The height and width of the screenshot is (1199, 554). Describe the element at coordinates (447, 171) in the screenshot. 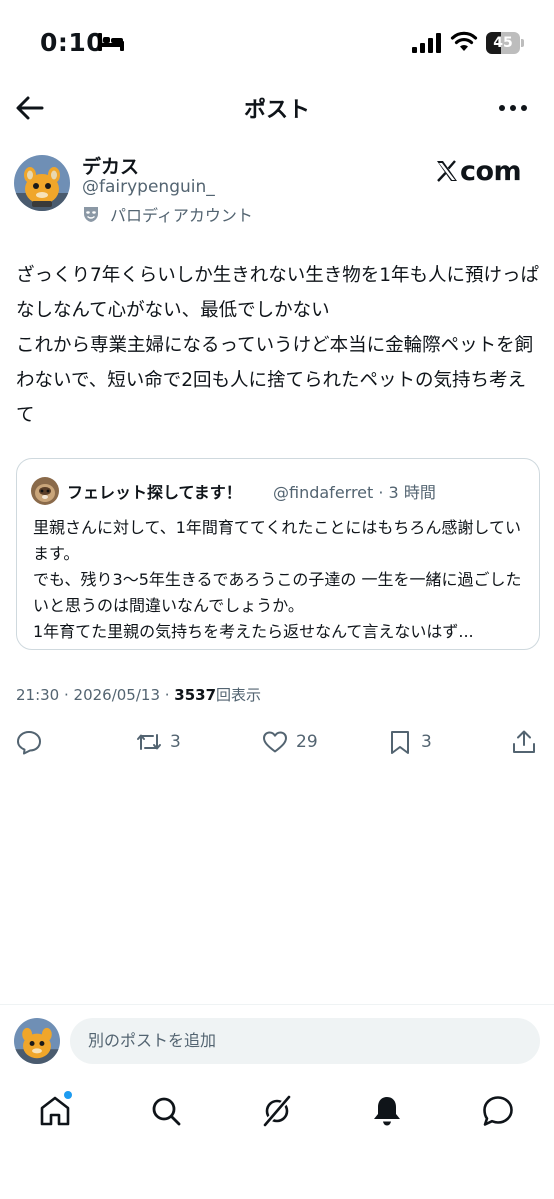

I see `x-logo-icon` at that location.